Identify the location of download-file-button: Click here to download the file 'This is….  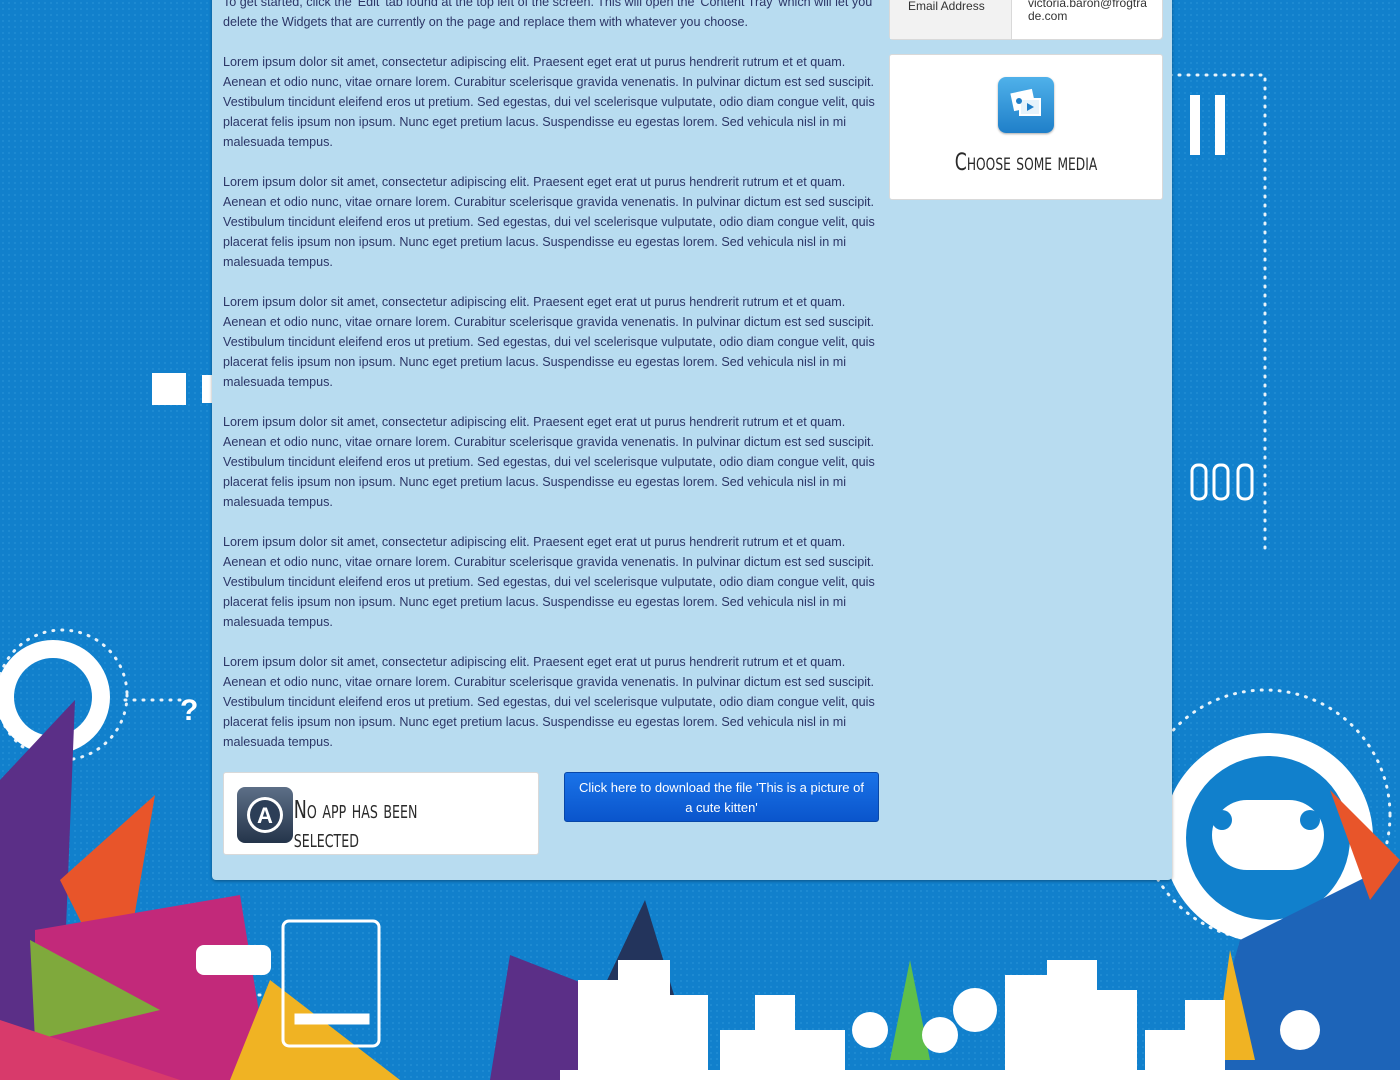
(721, 797).